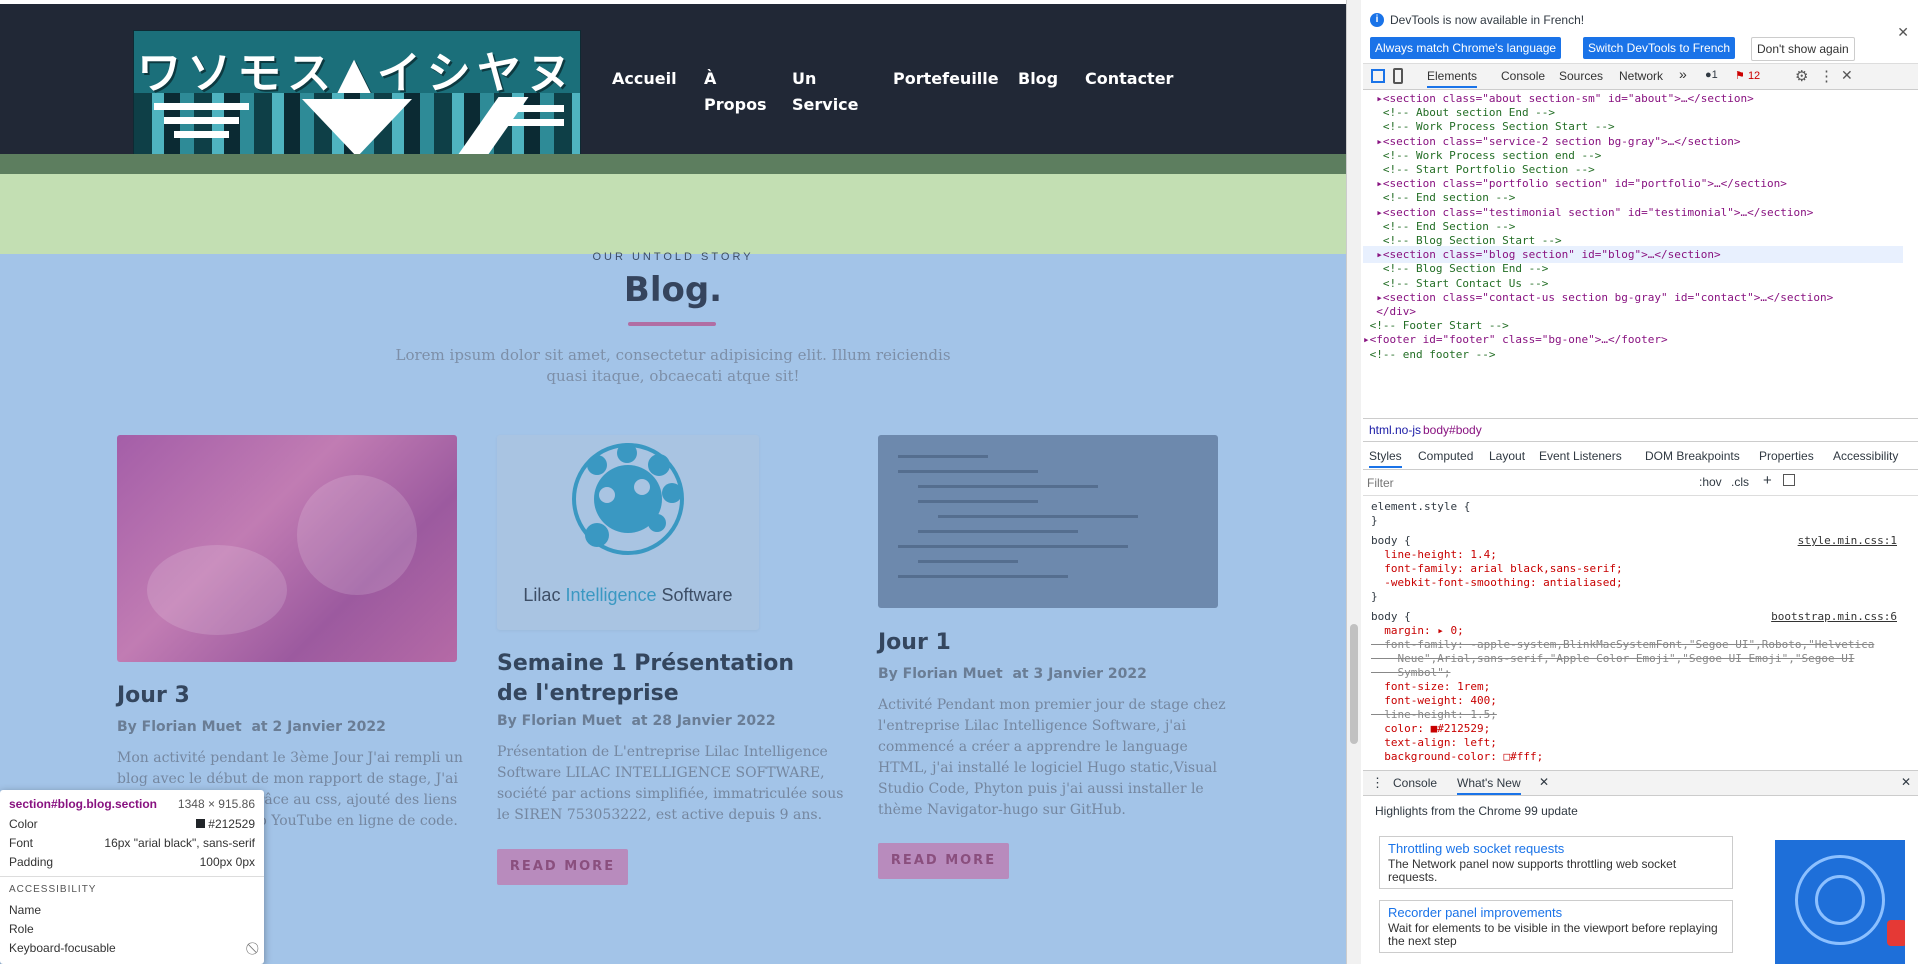 The height and width of the screenshot is (964, 1918). Describe the element at coordinates (1636, 701) in the screenshot. I see `style-rule-line: font-weight: 400;` at that location.